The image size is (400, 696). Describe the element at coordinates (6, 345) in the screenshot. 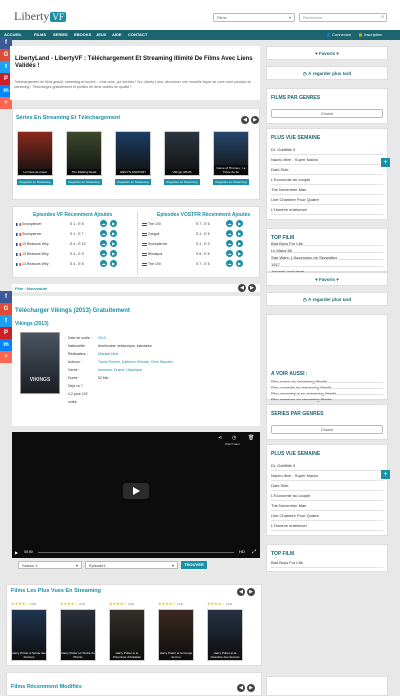

I see `messenger-icon: m` at that location.